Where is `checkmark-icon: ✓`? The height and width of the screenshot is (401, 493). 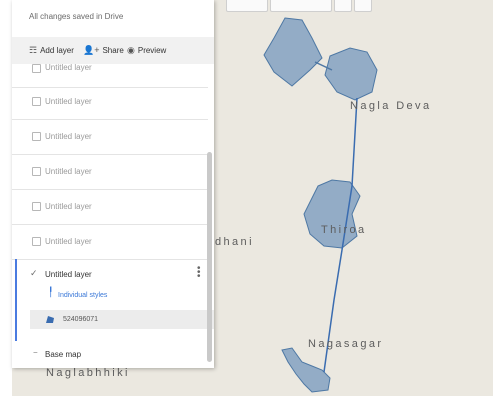
checkmark-icon: ✓ is located at coordinates (34, 273).